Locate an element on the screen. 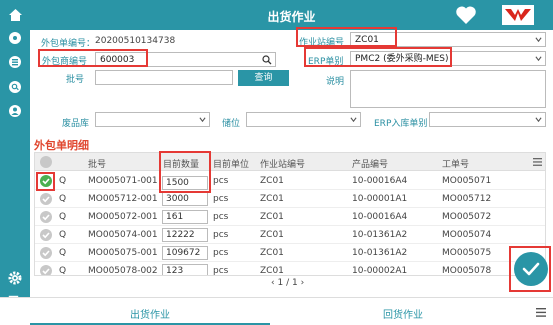  qty-input: 161 is located at coordinates (185, 217).